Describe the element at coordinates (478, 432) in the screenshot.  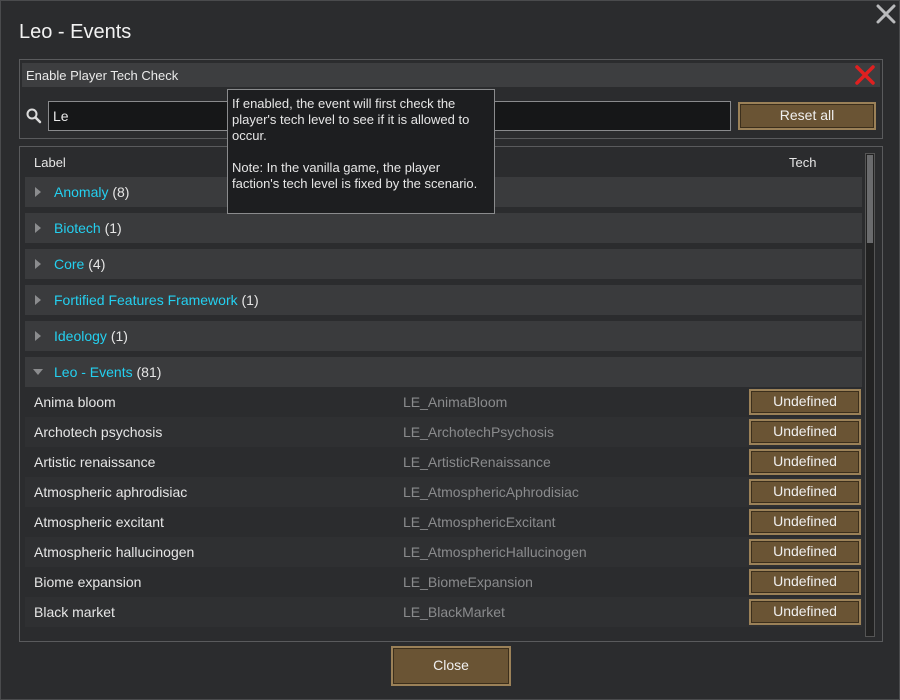
I see `event-defname: LE_ArchotechPsychosis` at that location.